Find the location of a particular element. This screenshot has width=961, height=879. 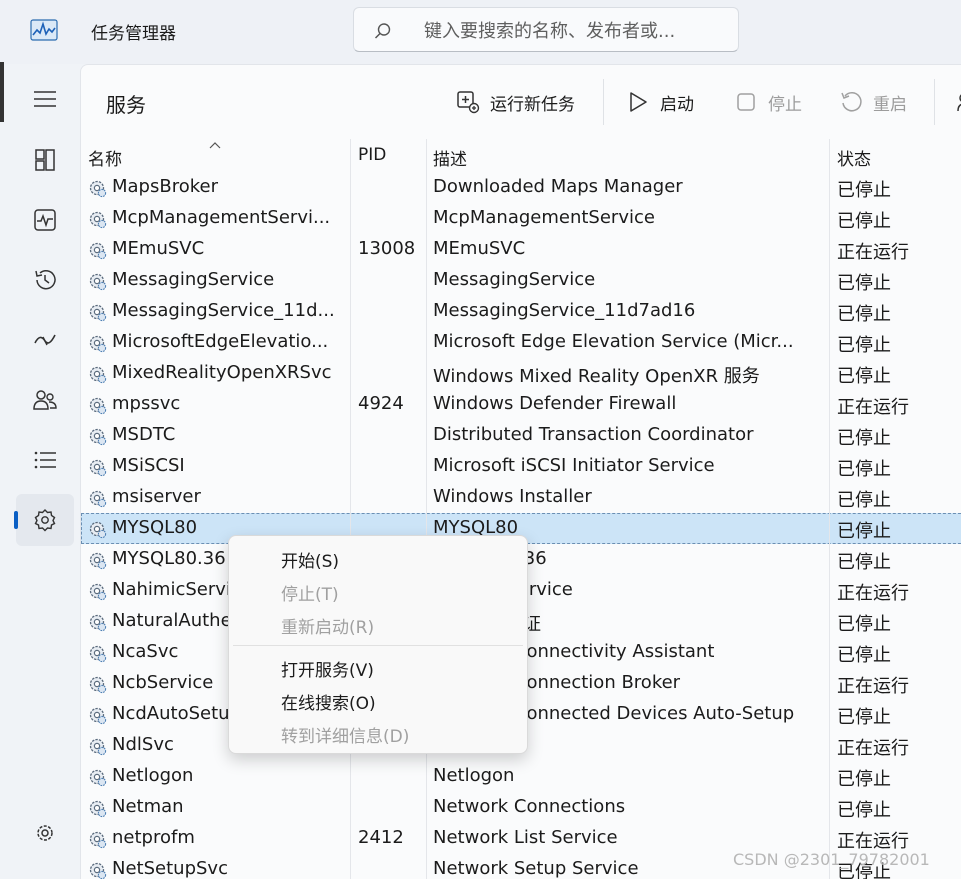

context-menu-search-online: 在线搜索(O) is located at coordinates (328, 701).